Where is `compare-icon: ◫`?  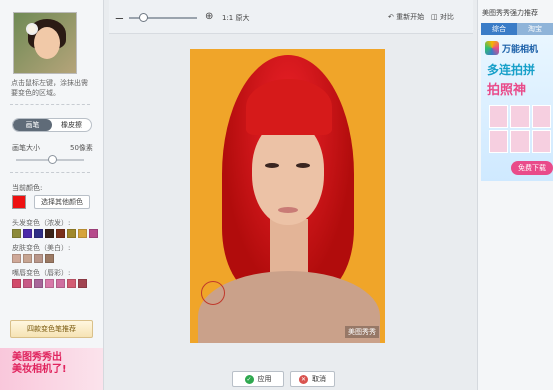 compare-icon: ◫ is located at coordinates (434, 17).